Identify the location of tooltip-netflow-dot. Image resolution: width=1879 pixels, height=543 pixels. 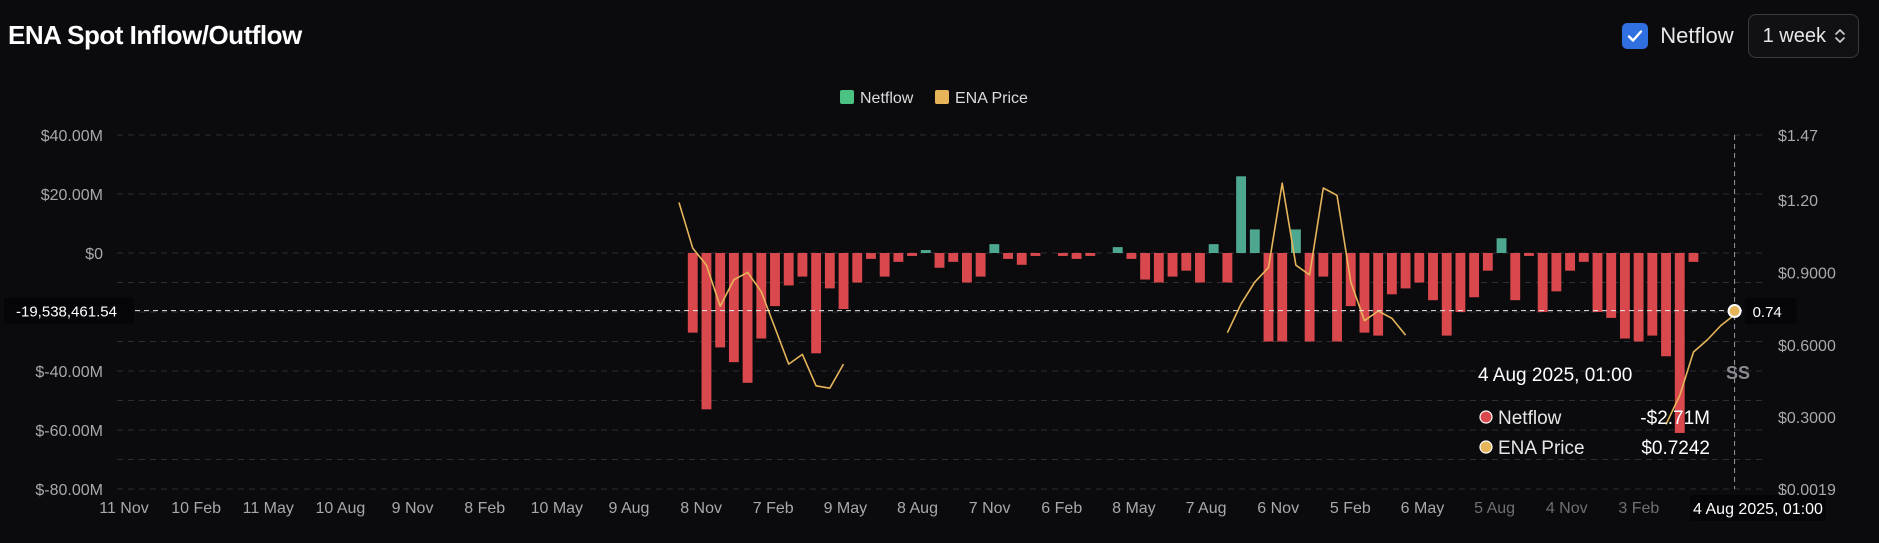
(1486, 417).